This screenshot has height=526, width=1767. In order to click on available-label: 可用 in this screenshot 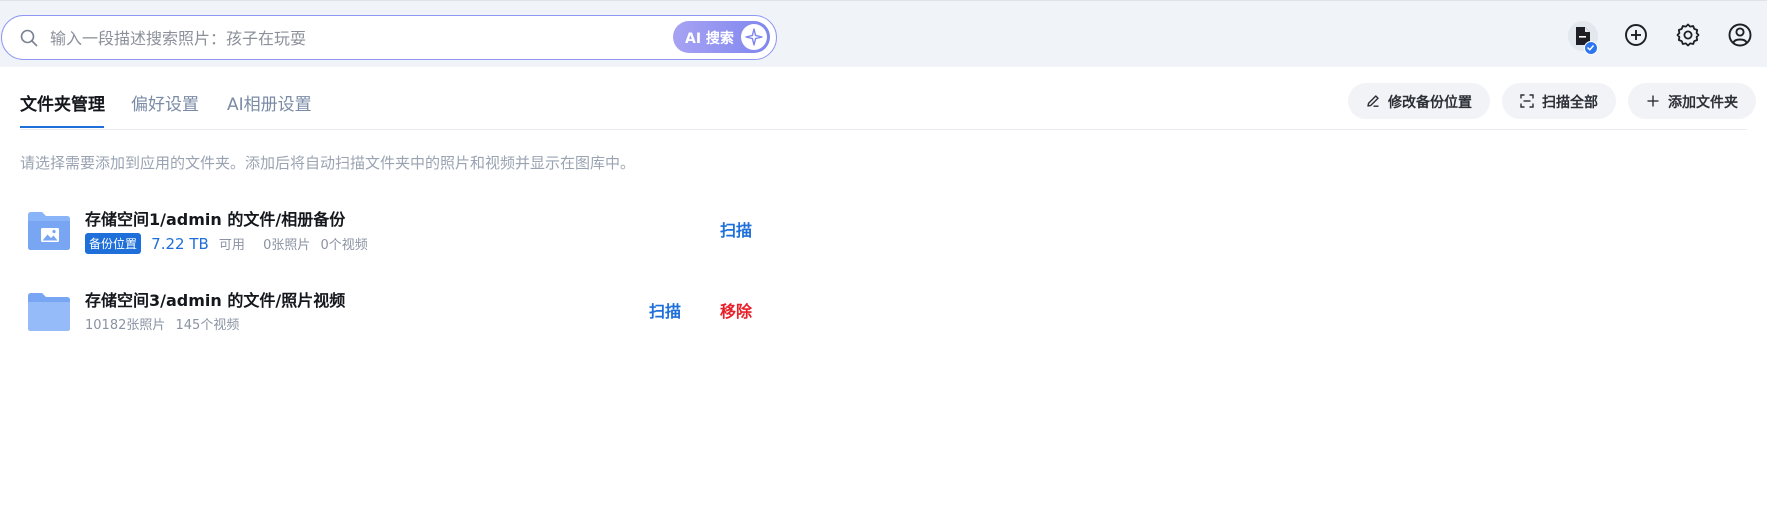, I will do `click(231, 245)`.